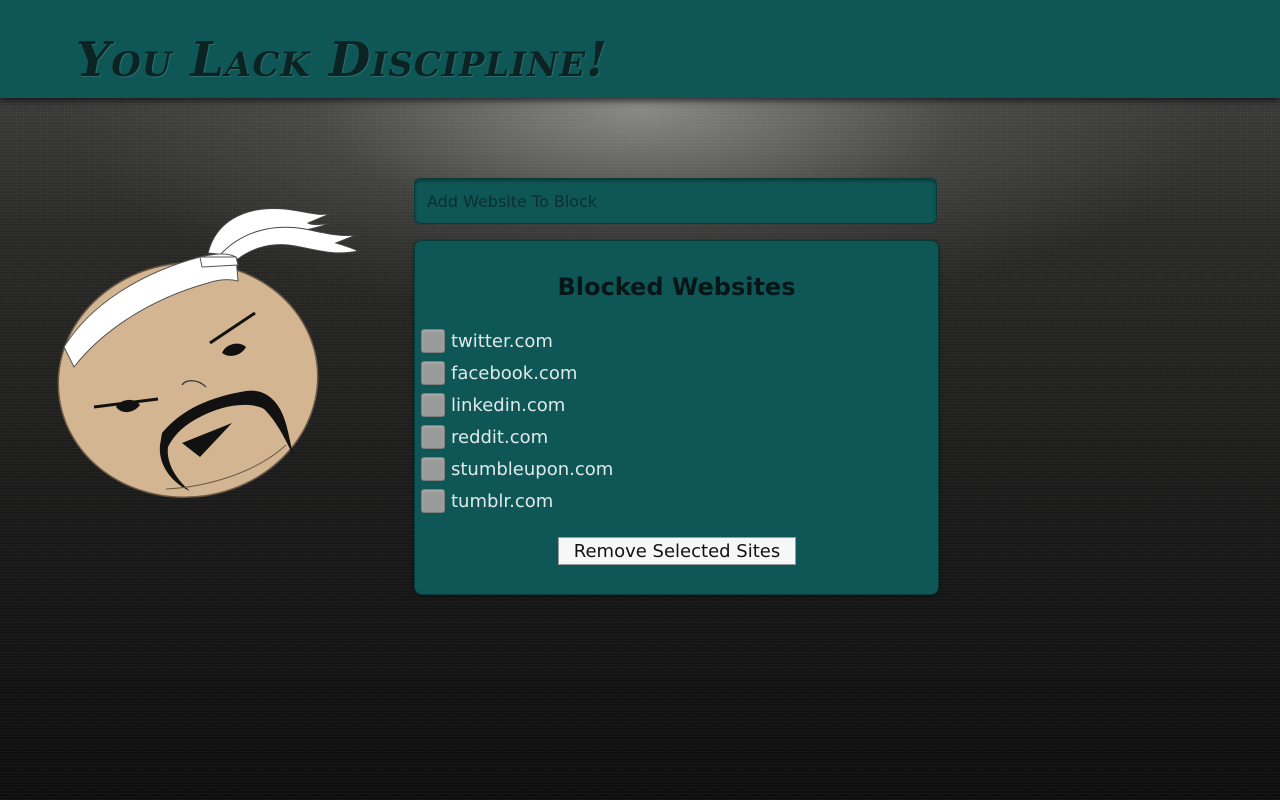 This screenshot has width=1280, height=800. Describe the element at coordinates (500, 437) in the screenshot. I see `site-label: reddit.com` at that location.